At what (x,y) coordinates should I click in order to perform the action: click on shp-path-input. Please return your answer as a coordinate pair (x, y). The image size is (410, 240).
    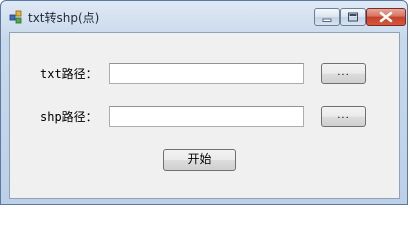
    Looking at the image, I should click on (206, 116).